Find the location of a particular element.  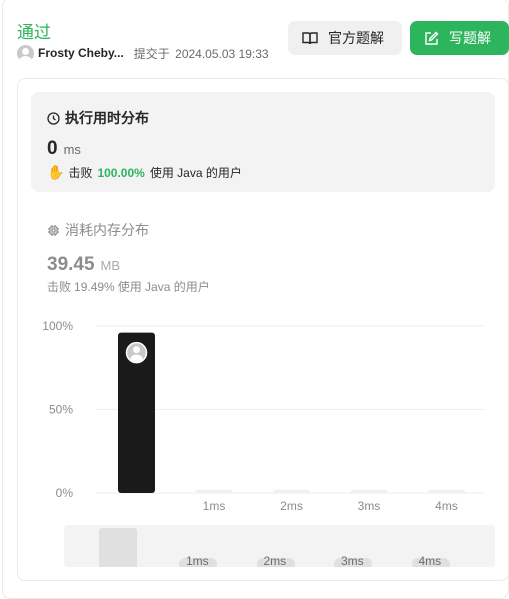

memory-title-text: 消耗内存分布 is located at coordinates (107, 230).